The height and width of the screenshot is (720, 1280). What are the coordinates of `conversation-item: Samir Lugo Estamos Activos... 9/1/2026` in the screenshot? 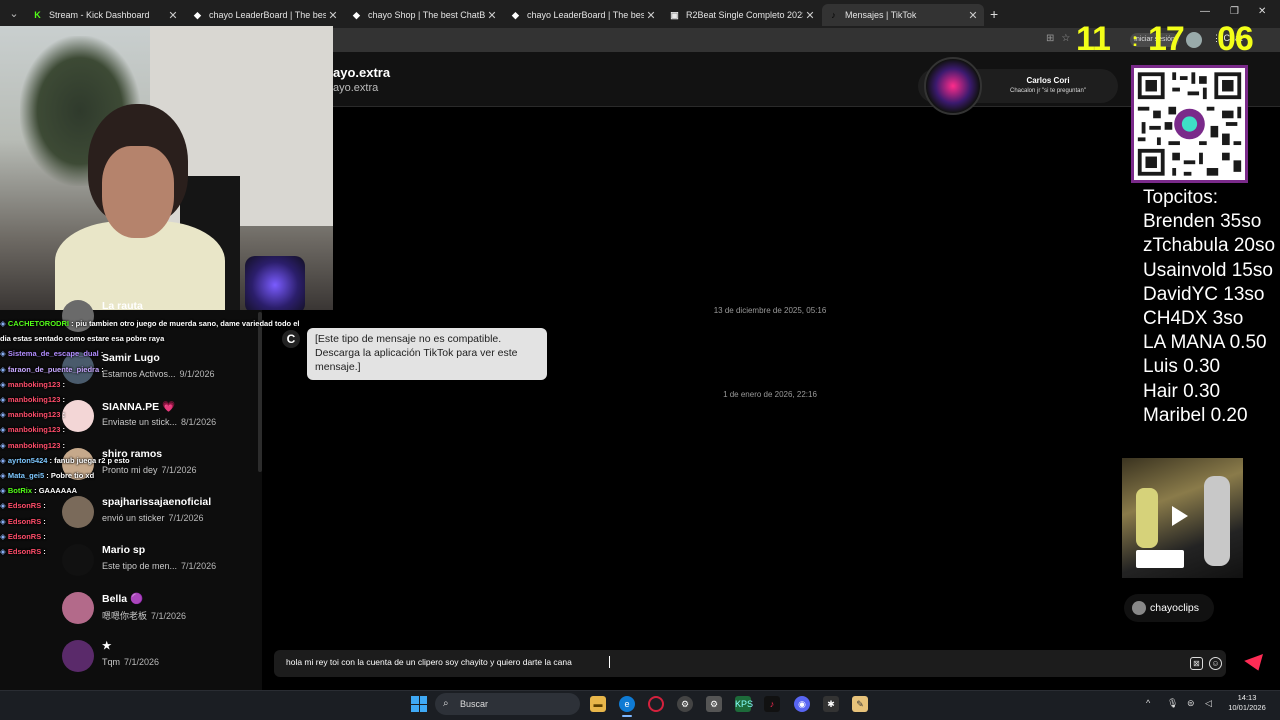 It's located at (162, 372).